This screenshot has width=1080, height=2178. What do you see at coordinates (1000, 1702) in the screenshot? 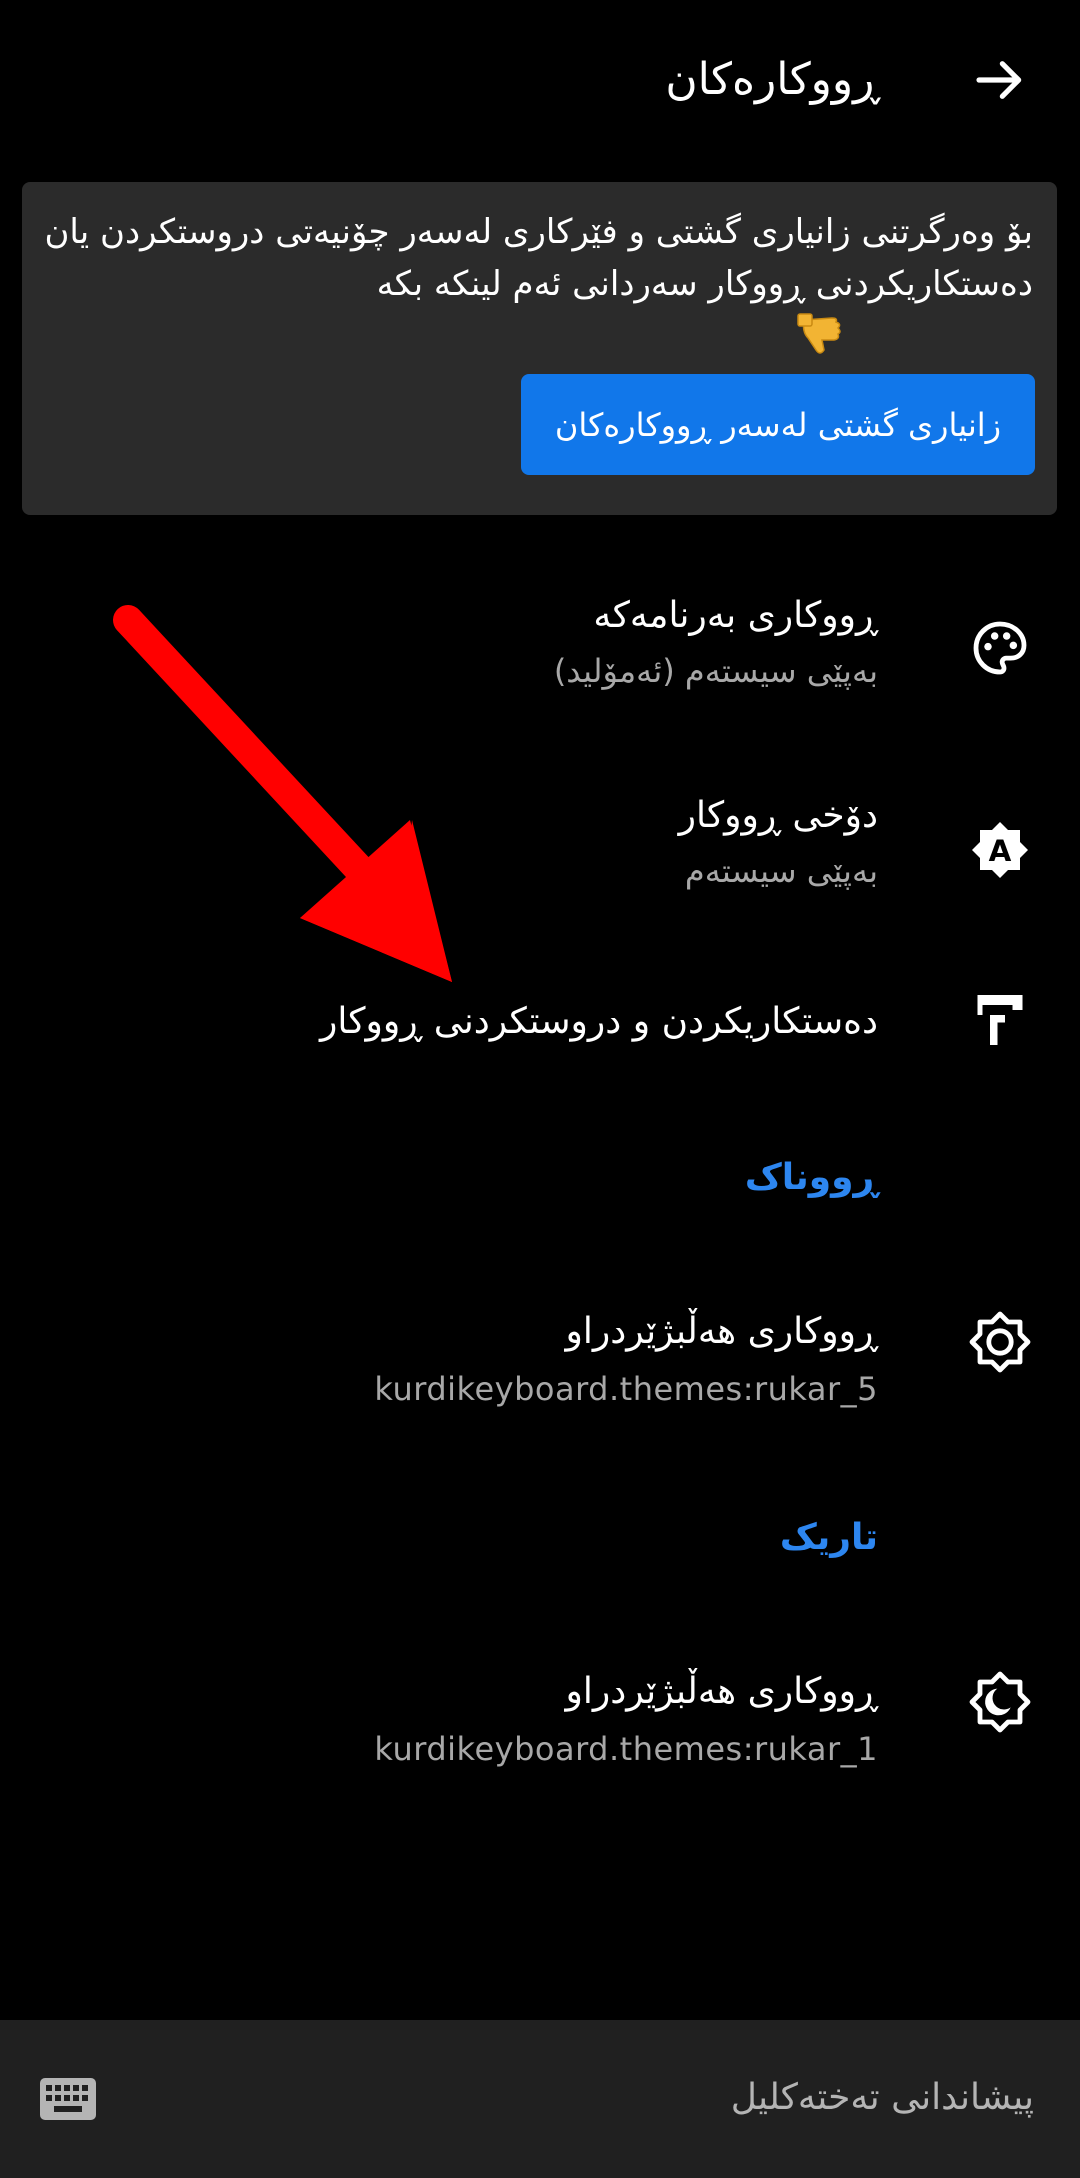
I see `moon-icon` at bounding box center [1000, 1702].